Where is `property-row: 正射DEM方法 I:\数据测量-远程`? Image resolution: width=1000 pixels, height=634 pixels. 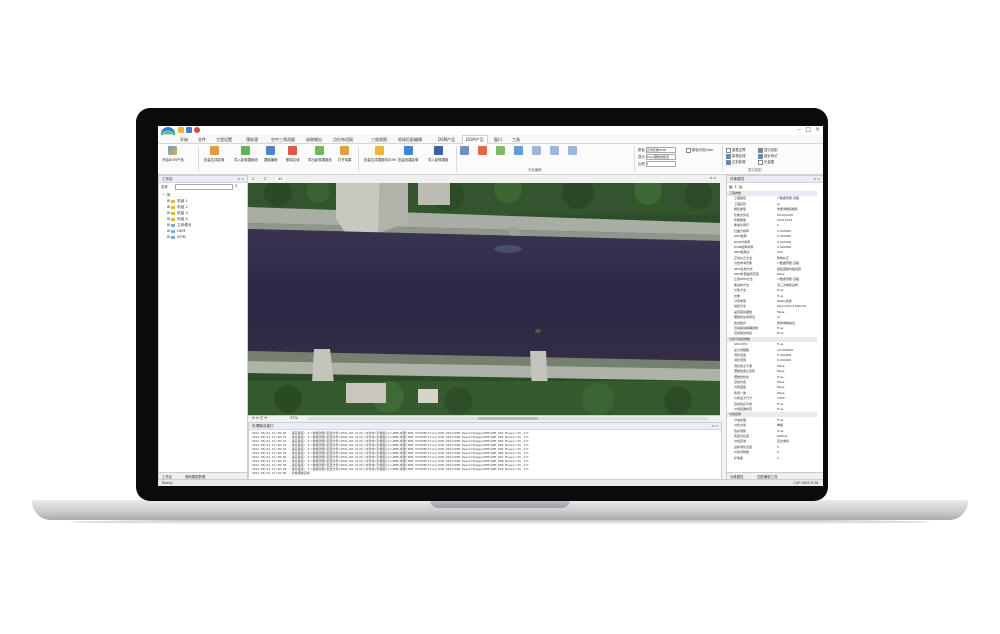 property-row: 正射DEM方法 I:\数据测量-远程 is located at coordinates (772, 279).